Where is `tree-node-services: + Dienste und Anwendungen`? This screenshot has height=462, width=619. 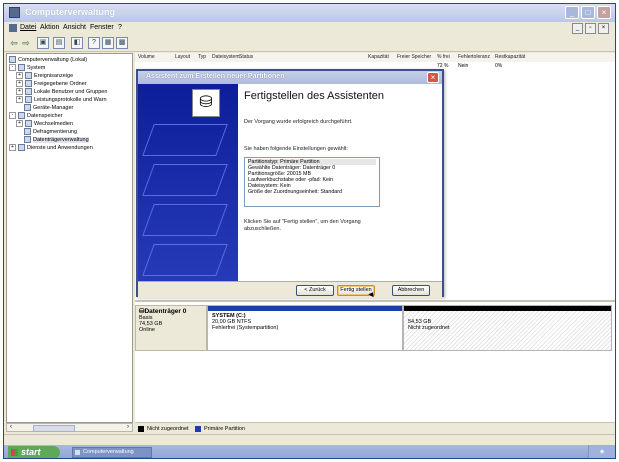
tree-node-services: + Dienste und Anwendungen is located at coordinates (51, 147).